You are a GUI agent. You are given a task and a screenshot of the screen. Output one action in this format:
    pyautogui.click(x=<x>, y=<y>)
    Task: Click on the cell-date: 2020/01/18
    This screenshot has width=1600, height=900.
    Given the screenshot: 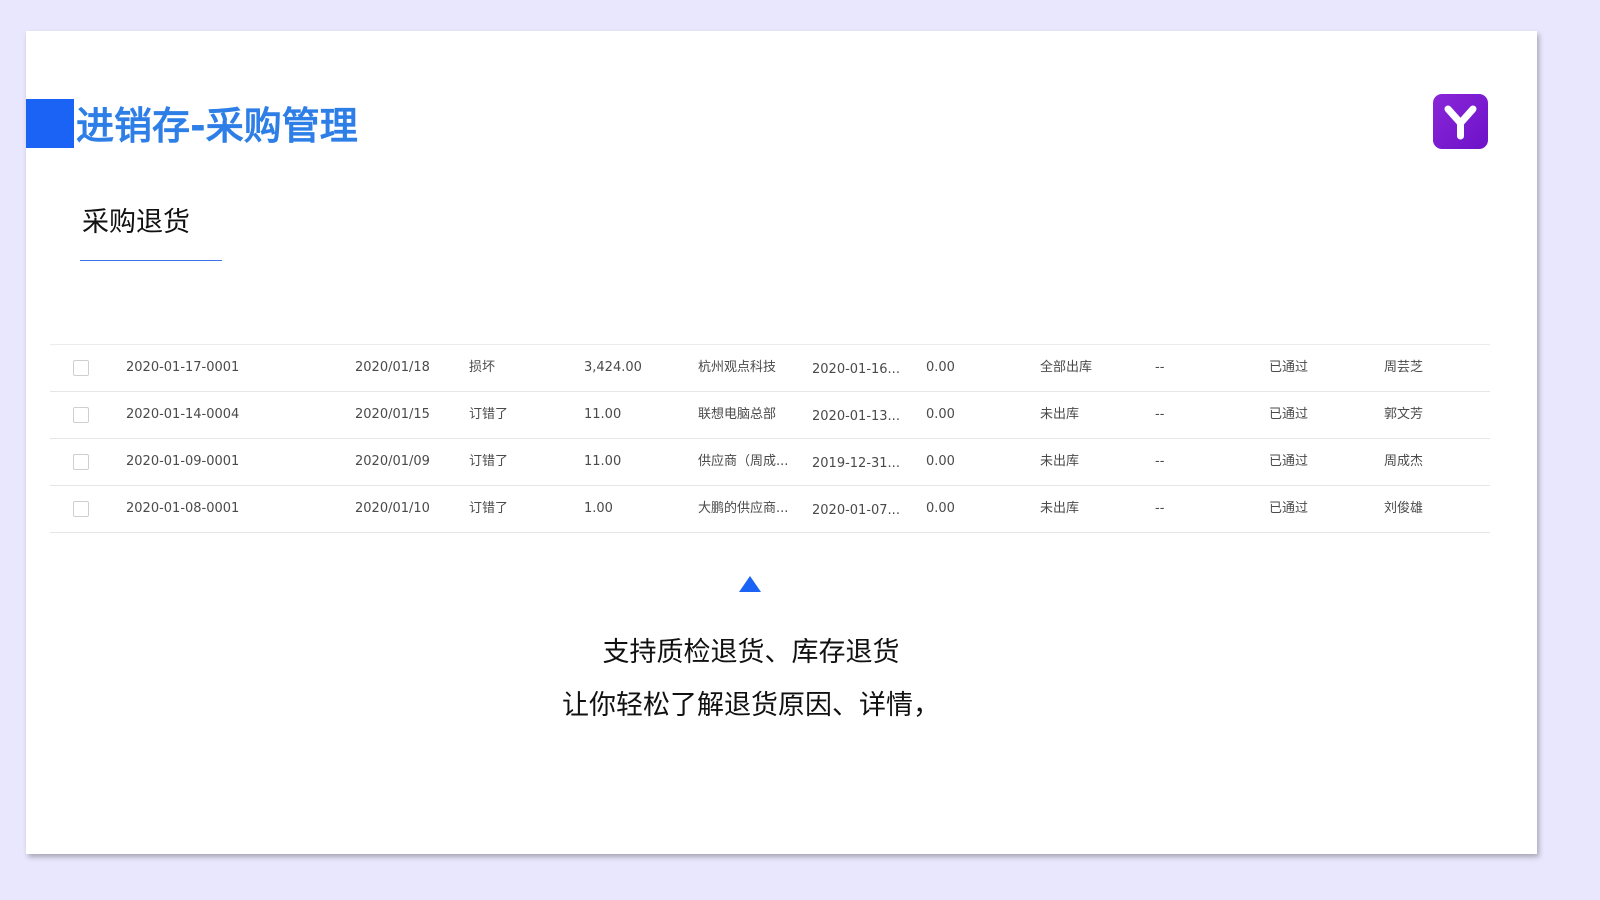 What is the action you would take?
    pyautogui.click(x=392, y=367)
    